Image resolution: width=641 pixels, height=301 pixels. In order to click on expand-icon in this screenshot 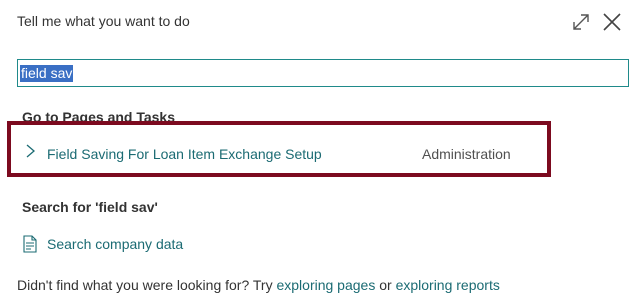, I will do `click(581, 22)`.